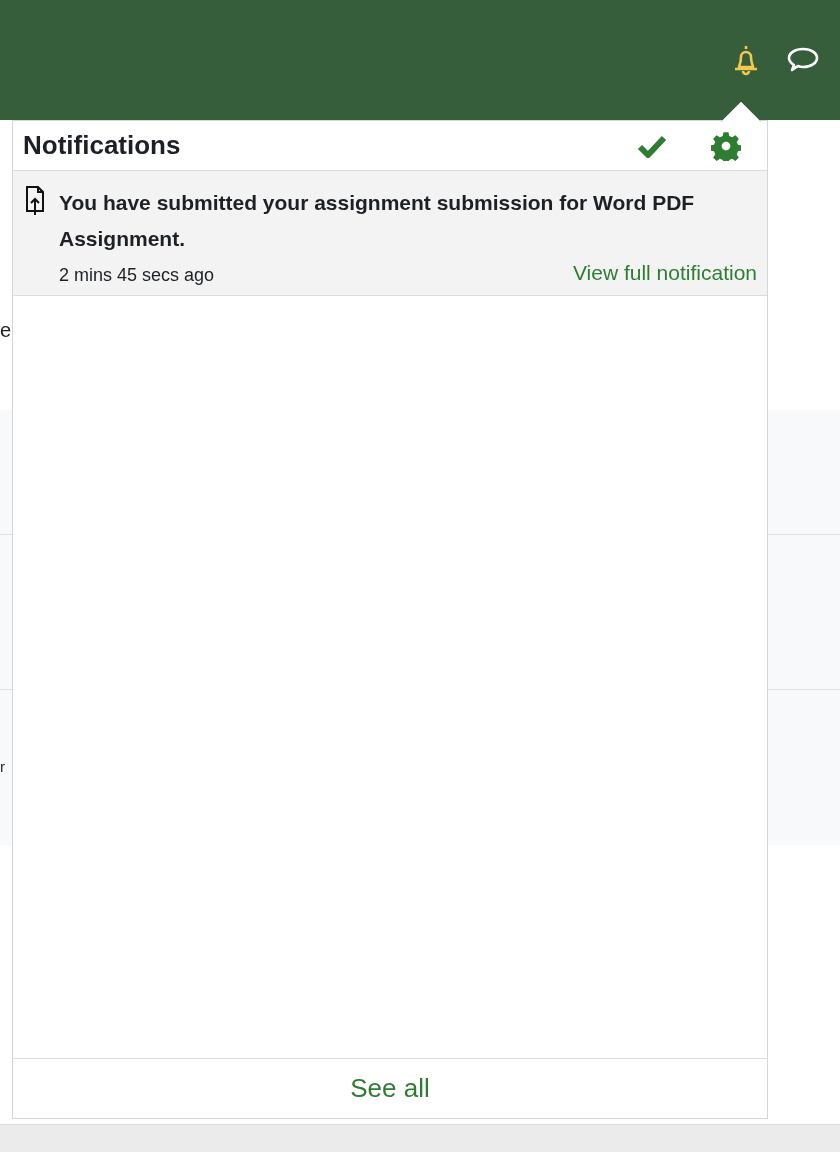 The image size is (840, 1152). What do you see at coordinates (726, 145) in the screenshot?
I see `settings-icon` at bounding box center [726, 145].